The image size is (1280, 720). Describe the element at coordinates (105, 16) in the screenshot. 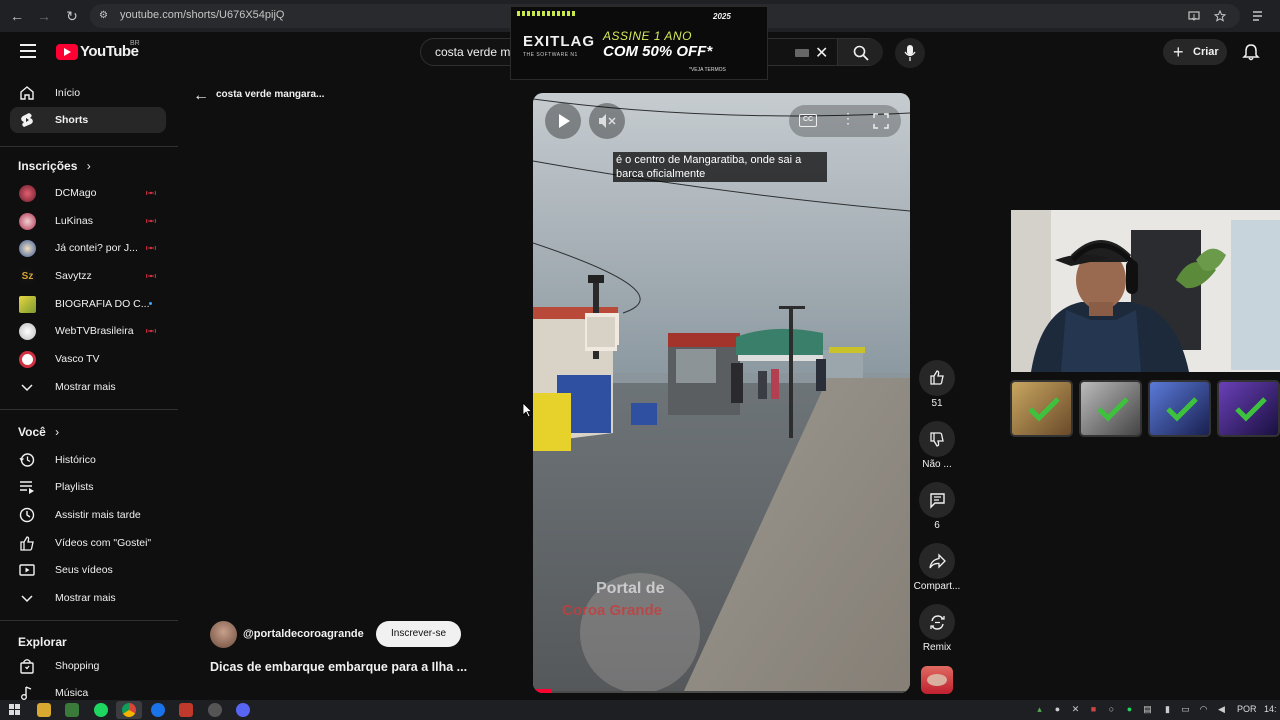

I see `site-info-icon: ⚙` at that location.